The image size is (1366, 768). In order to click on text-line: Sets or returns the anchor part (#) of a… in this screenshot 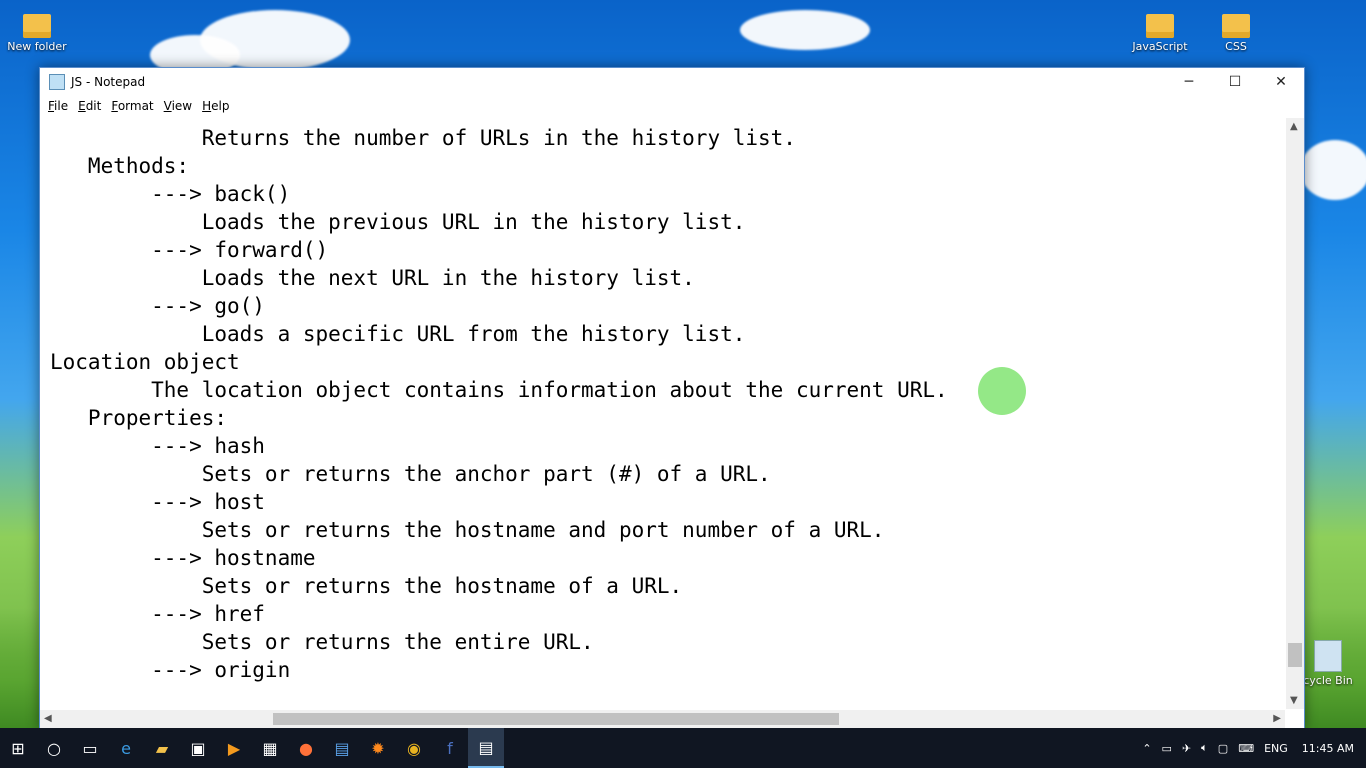, I will do `click(410, 474)`.